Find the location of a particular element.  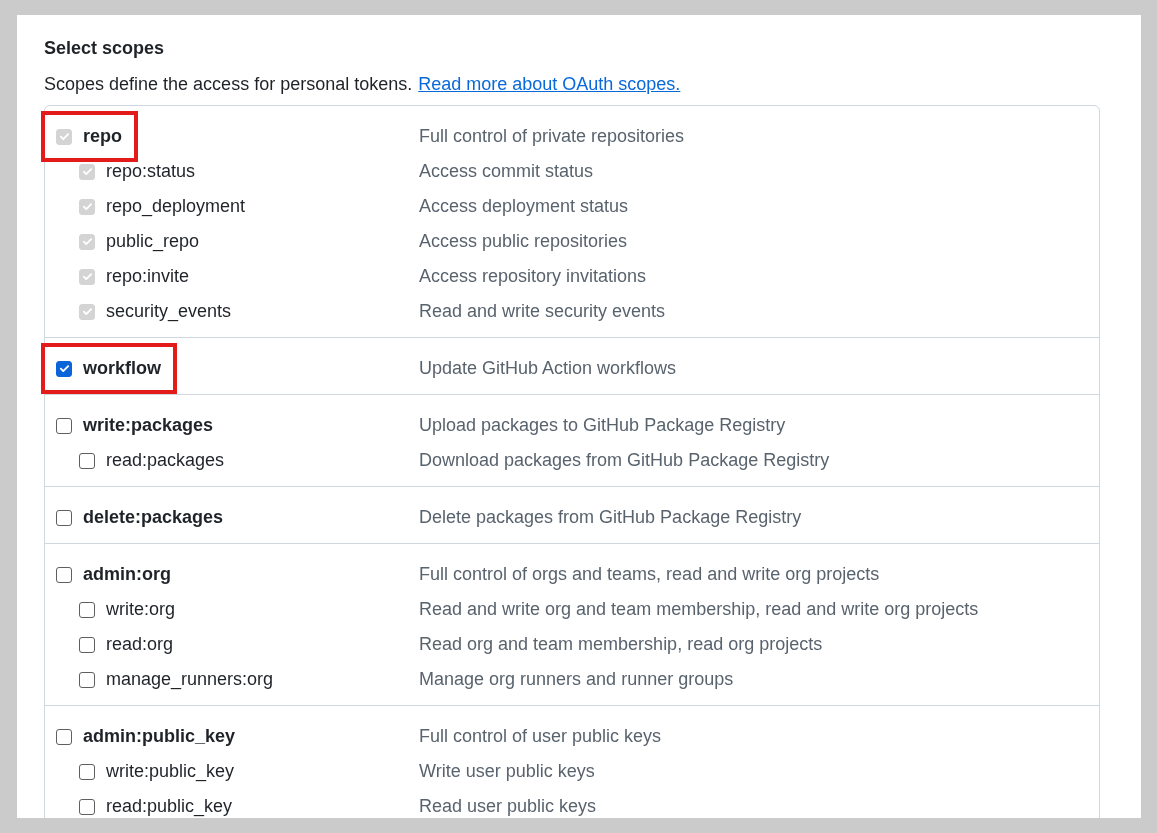

scope-description: Manage org runners and runner groups is located at coordinates (576, 679).